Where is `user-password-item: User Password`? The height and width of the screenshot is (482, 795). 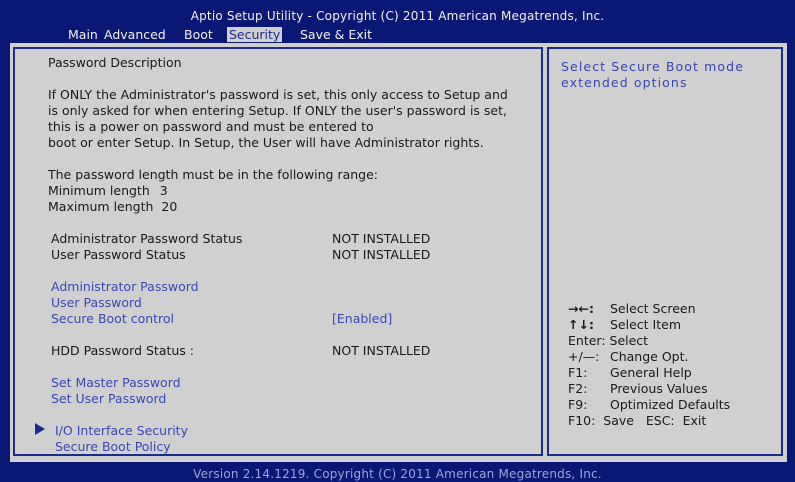
user-password-item: User Password is located at coordinates (96, 302).